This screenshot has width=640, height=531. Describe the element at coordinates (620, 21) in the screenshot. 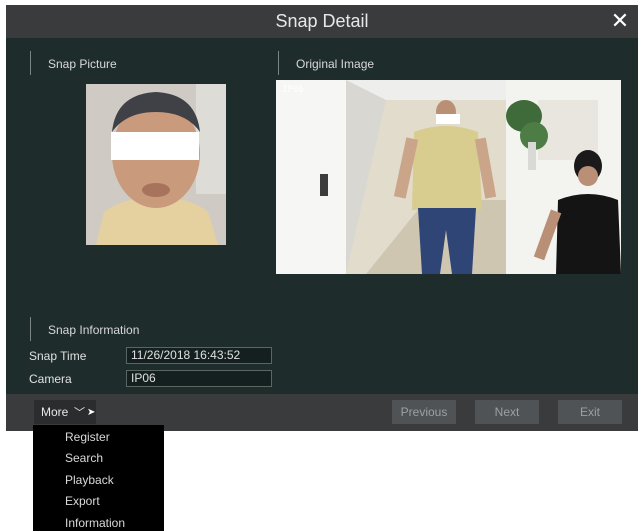

I see `close-icon: ✕` at that location.